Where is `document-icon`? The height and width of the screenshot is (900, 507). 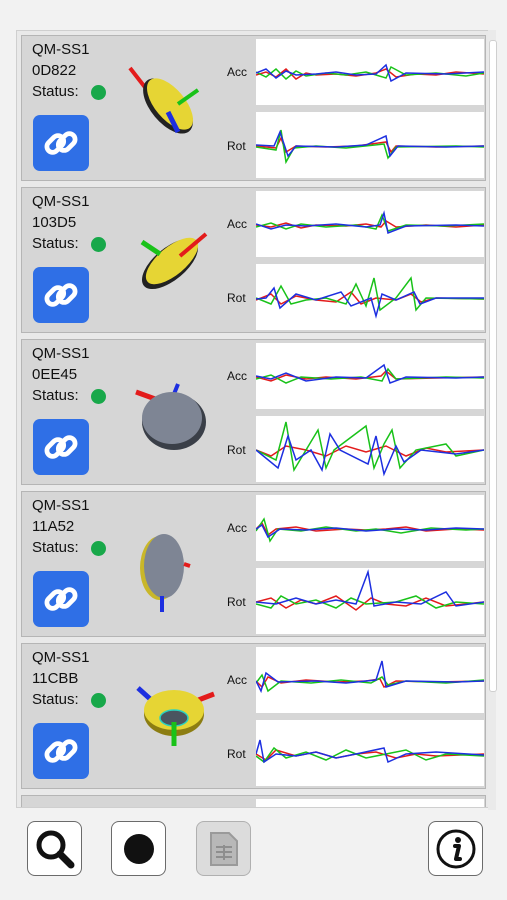 document-icon is located at coordinates (223, 848).